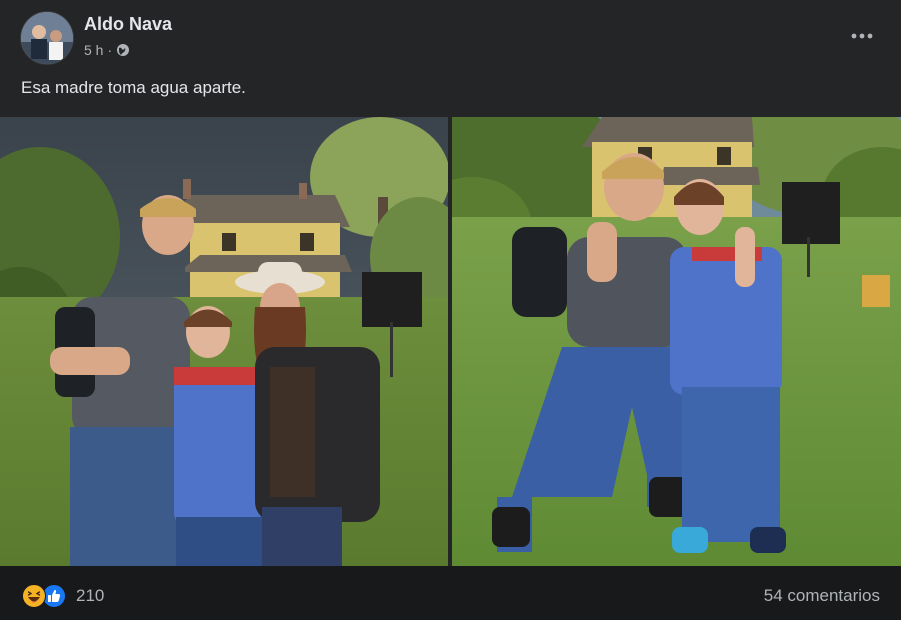 The width and height of the screenshot is (901, 620). Describe the element at coordinates (47, 38) in the screenshot. I see `author-avatar` at that location.